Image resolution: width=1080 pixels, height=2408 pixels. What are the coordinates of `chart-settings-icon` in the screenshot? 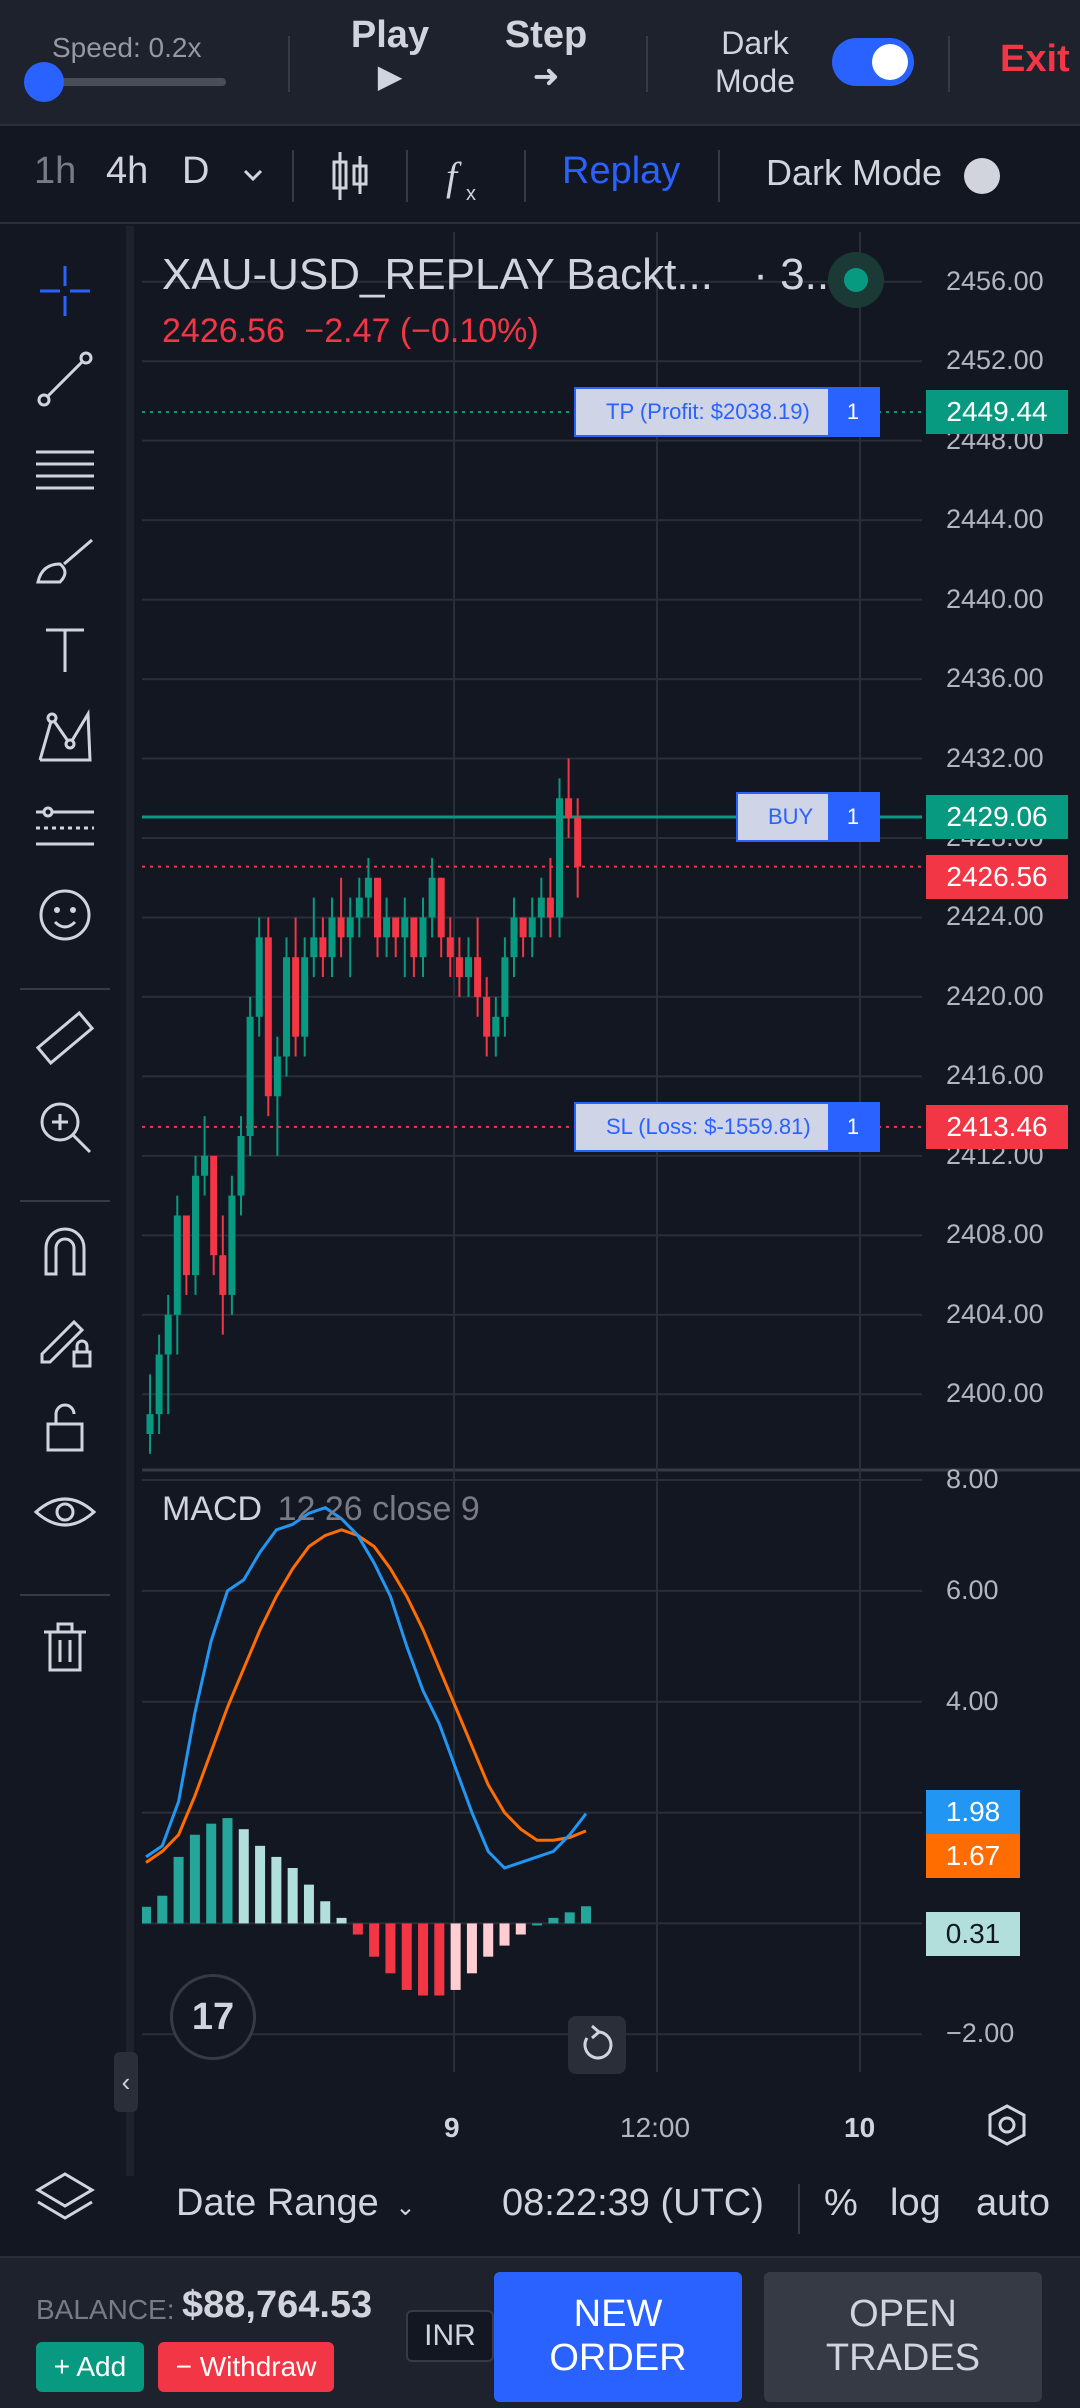 It's located at (1007, 2127).